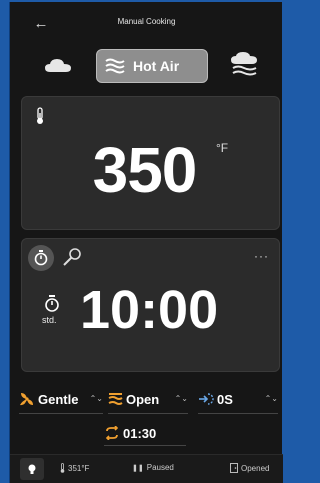 This screenshot has width=320, height=483. What do you see at coordinates (238, 399) in the screenshot?
I see `delay-mode-dropdown: 0S ⌃⌄` at bounding box center [238, 399].